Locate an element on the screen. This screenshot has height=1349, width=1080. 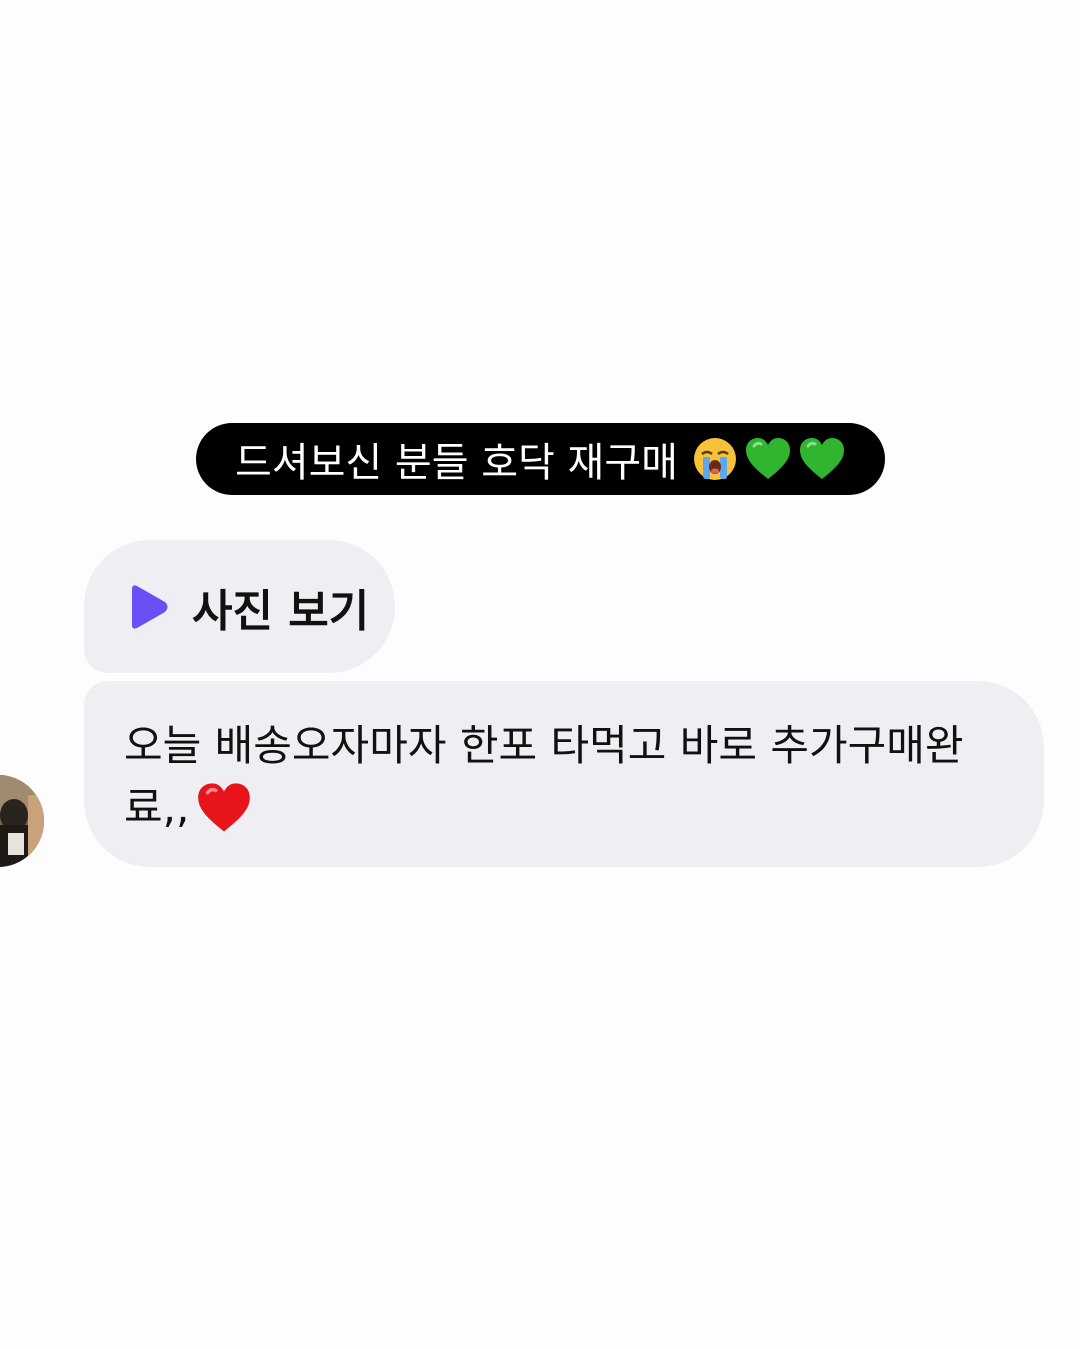
view-photo-label: 사진 보기 is located at coordinates (281, 611).